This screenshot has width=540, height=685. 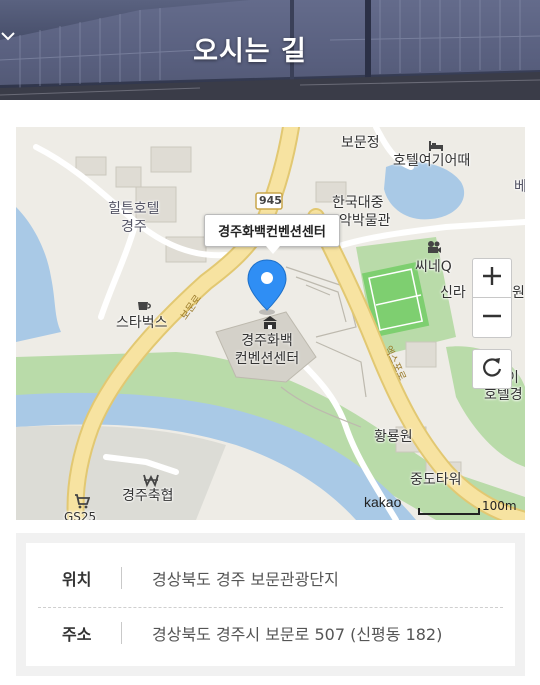 I want to click on venue-building-icon, so click(x=270, y=323).